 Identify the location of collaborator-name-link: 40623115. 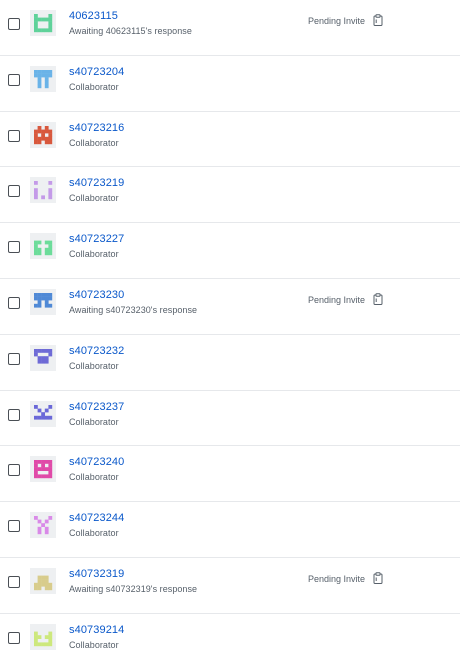
(93, 16).